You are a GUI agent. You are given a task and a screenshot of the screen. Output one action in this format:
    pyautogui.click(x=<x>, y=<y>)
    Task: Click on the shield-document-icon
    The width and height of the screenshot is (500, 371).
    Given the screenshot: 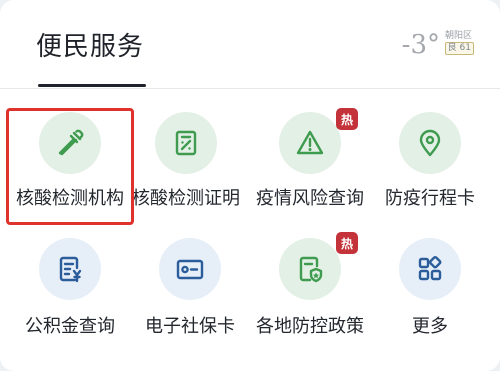 What is the action you would take?
    pyautogui.click(x=310, y=269)
    